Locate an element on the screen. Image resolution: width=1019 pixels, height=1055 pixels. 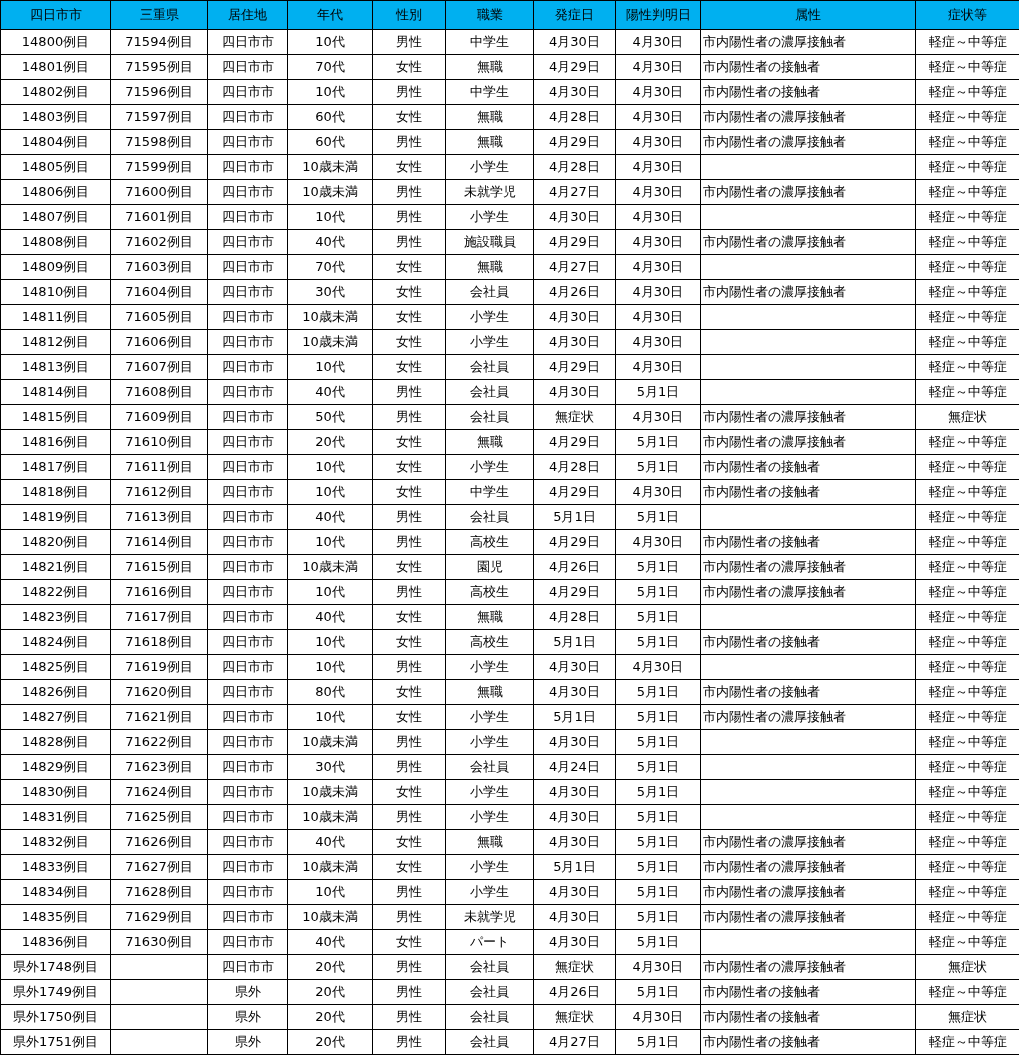
table-cell: 14822例目 is located at coordinates (55, 592).